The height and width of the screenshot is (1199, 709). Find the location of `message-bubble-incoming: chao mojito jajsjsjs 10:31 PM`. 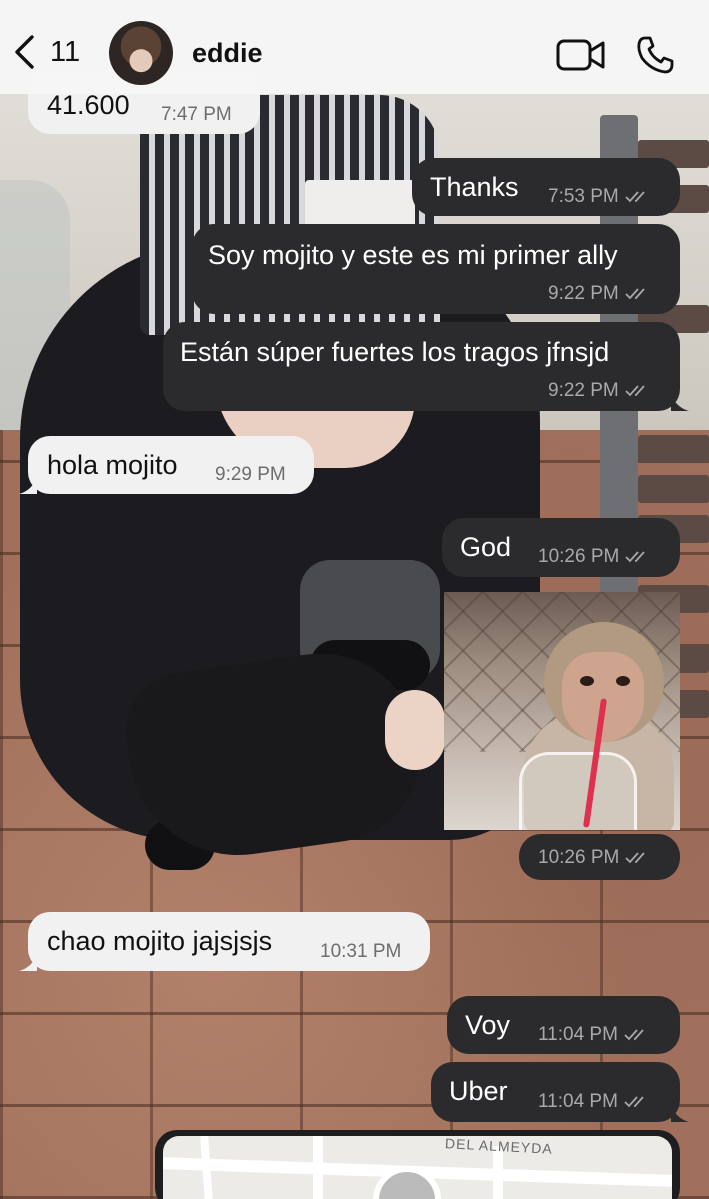

message-bubble-incoming: chao mojito jajsjsjs 10:31 PM is located at coordinates (224, 941).